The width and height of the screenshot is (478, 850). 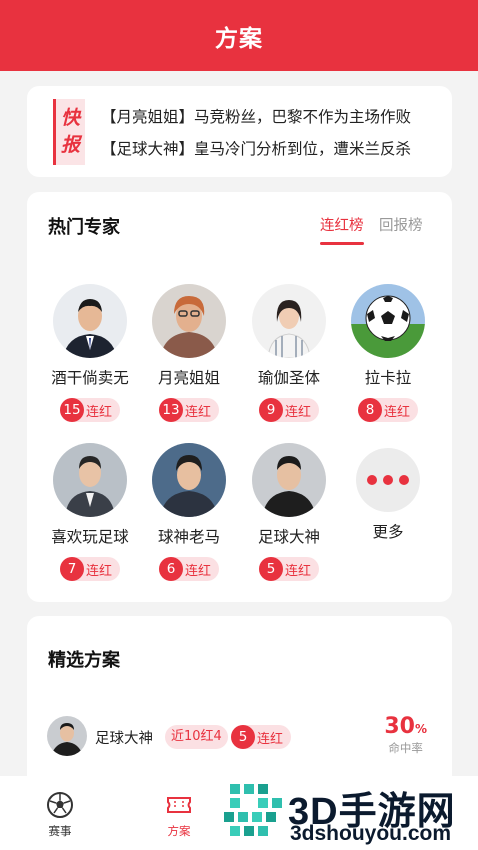 I want to click on streak-badge: 9 连红, so click(x=288, y=410).